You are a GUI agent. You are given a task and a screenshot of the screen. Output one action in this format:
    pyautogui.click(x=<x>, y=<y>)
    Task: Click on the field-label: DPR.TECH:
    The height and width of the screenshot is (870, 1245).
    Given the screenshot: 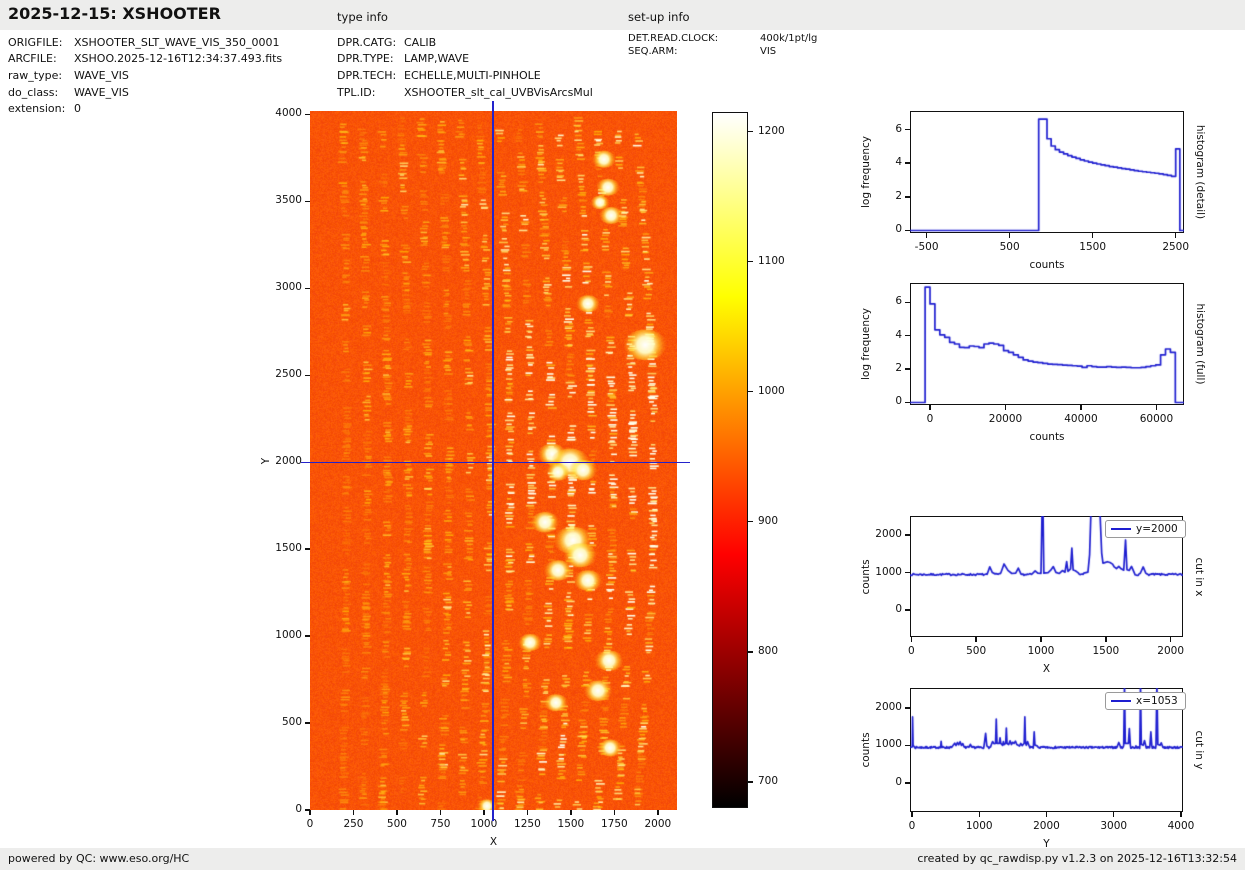 What is the action you would take?
    pyautogui.click(x=367, y=75)
    